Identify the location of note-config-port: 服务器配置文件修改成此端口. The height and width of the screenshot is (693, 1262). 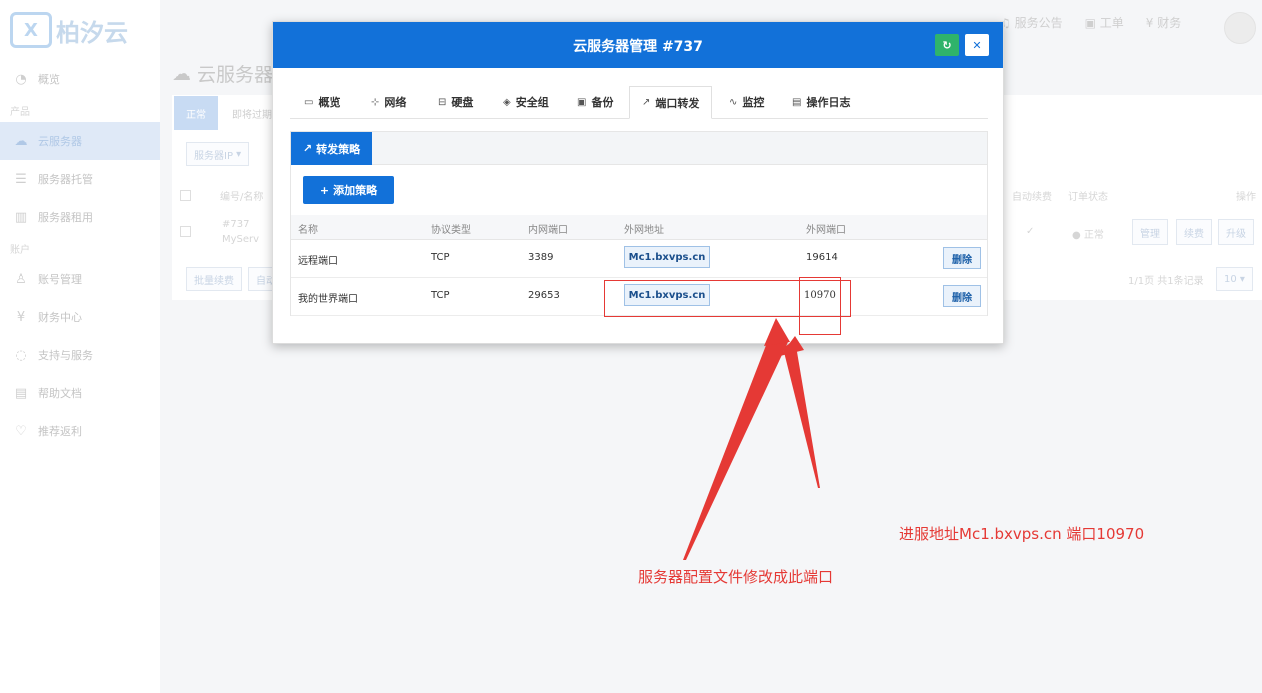
(736, 577).